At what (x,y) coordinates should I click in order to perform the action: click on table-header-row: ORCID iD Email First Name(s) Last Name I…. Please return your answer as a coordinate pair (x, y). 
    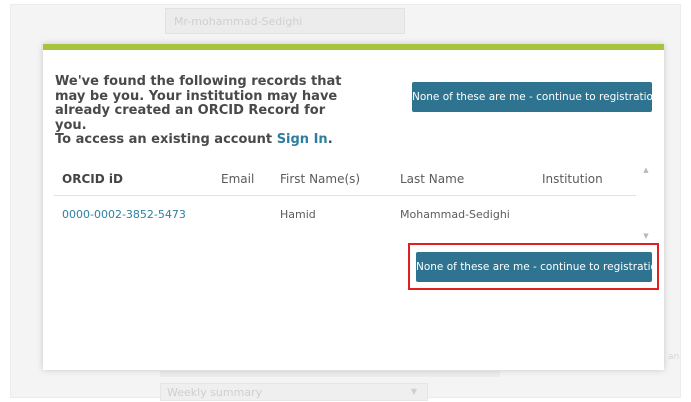
    Looking at the image, I should click on (345, 178).